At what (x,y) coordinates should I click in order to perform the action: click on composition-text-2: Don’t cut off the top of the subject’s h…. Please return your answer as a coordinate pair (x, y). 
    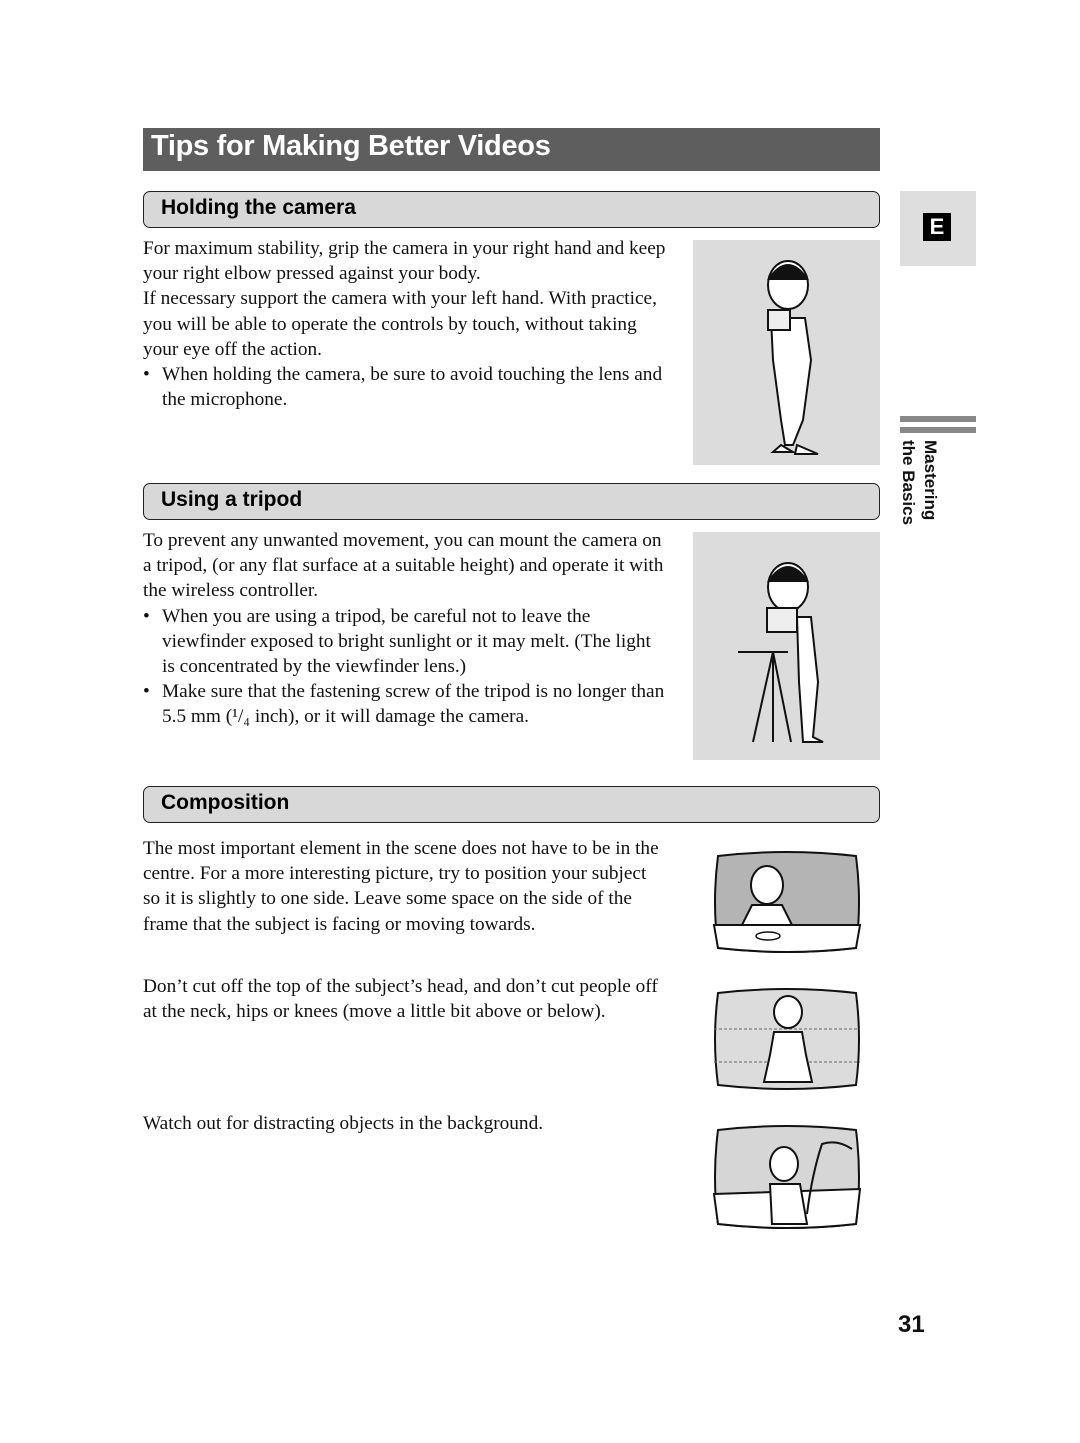
    Looking at the image, I should click on (405, 999).